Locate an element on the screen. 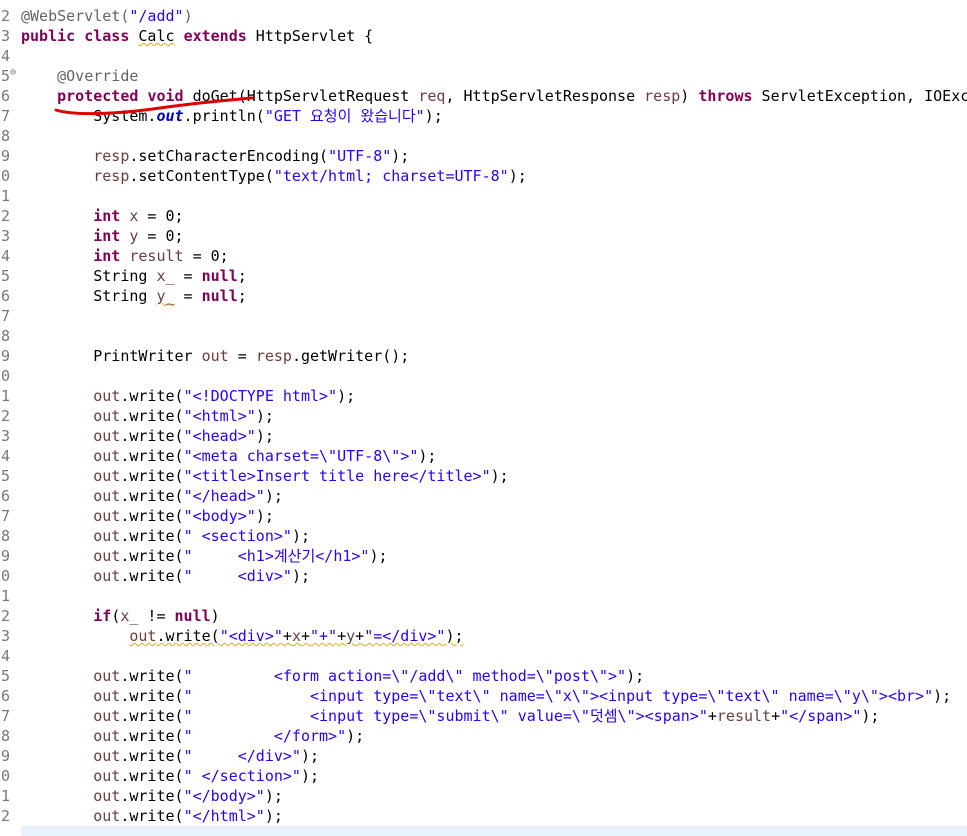 The width and height of the screenshot is (967, 836). code-line: 0 out.write(" <div>"); is located at coordinates (483, 576).